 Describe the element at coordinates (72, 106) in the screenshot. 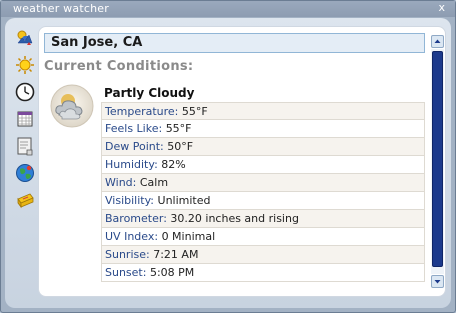

I see `partly-cloudy-icon` at that location.